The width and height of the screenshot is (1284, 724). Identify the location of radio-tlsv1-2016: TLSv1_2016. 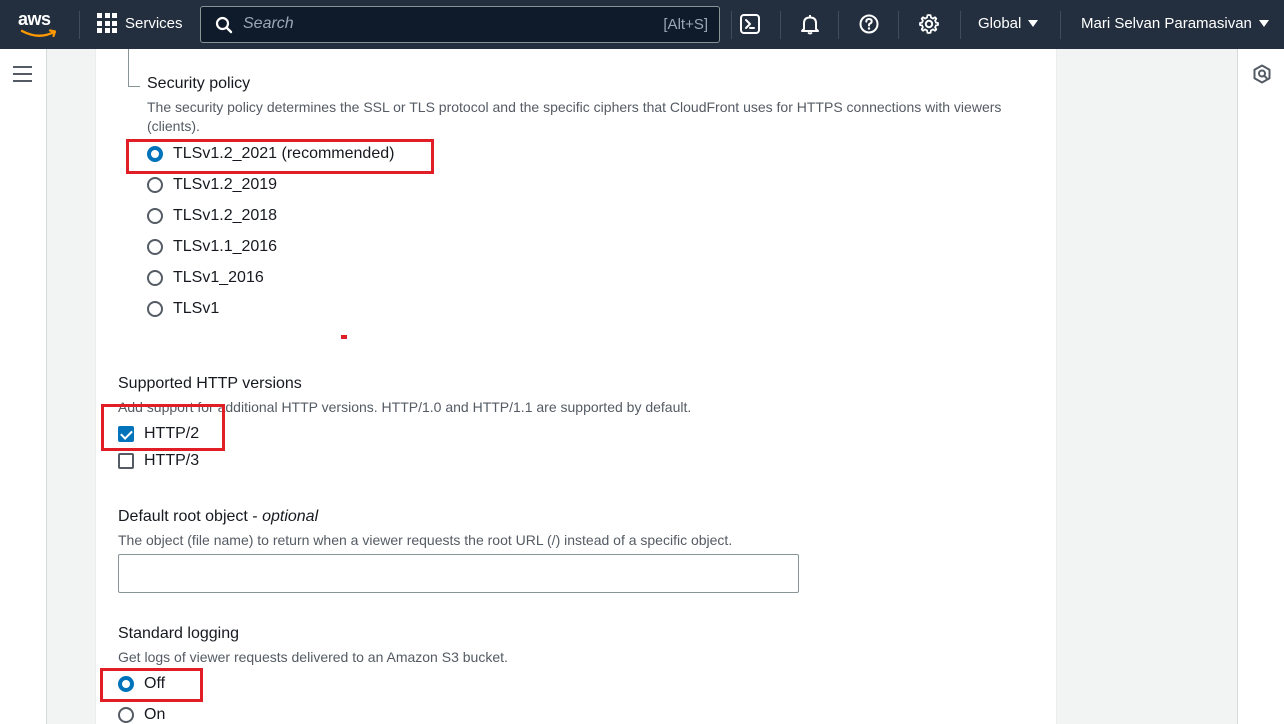
(205, 278).